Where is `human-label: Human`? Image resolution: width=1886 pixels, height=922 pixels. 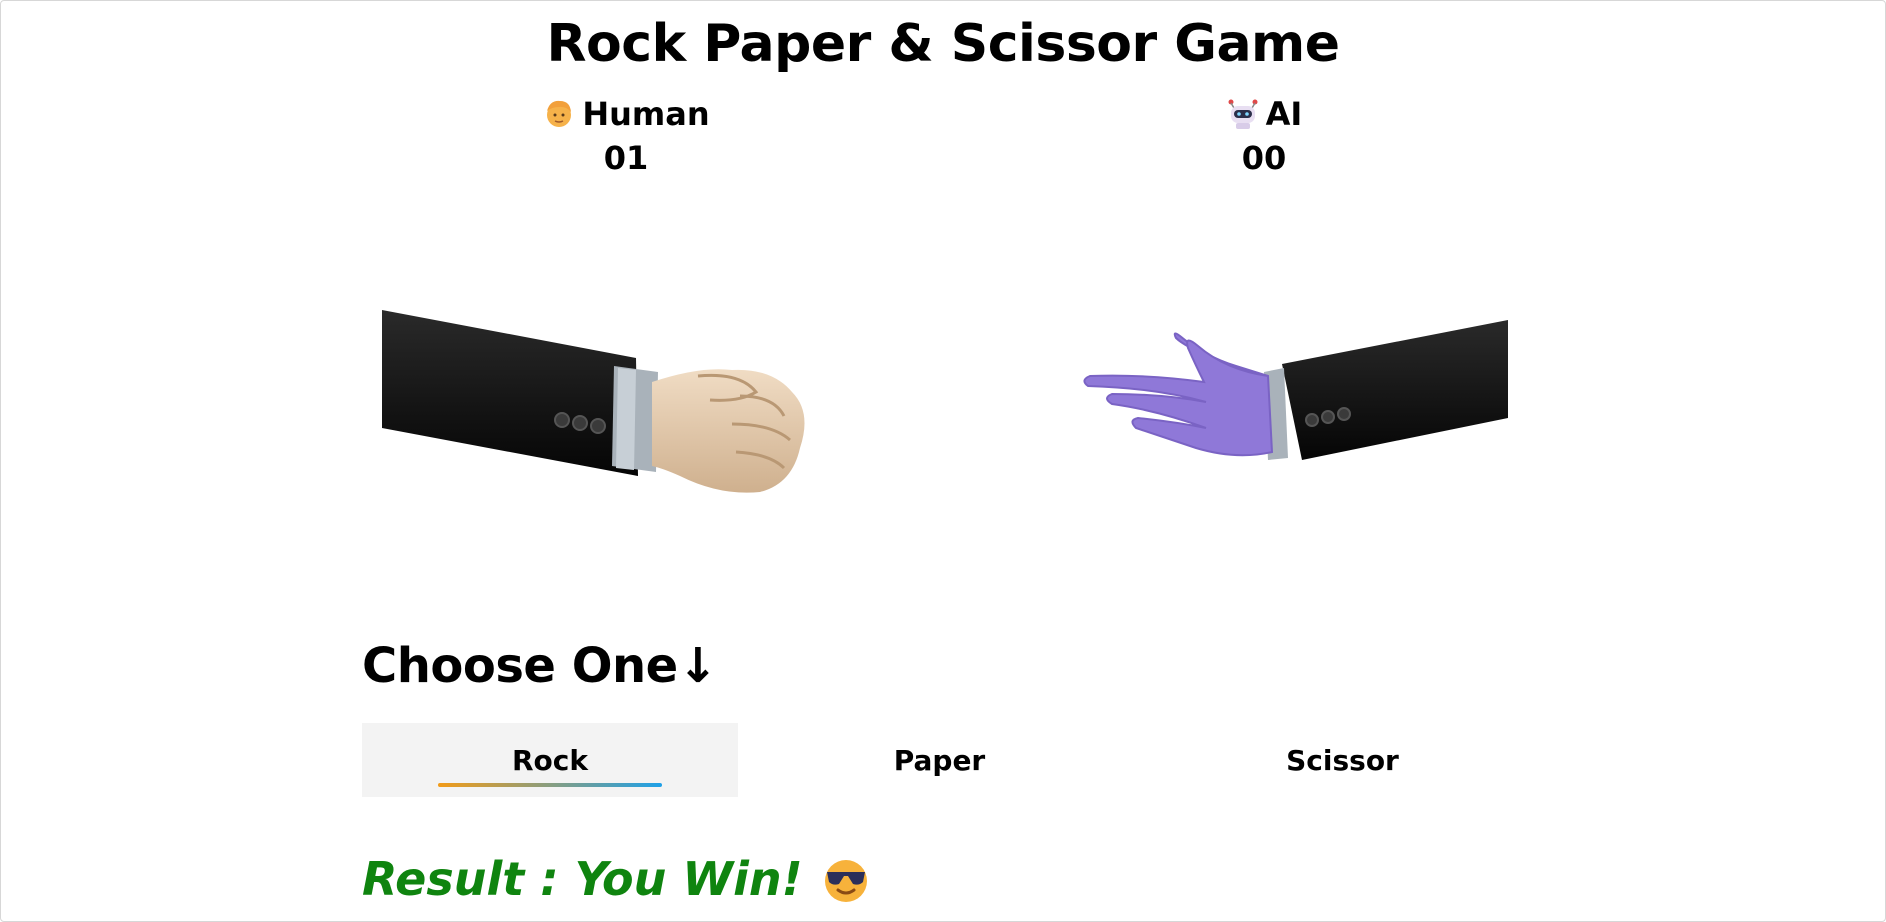
human-label: Human is located at coordinates (626, 114).